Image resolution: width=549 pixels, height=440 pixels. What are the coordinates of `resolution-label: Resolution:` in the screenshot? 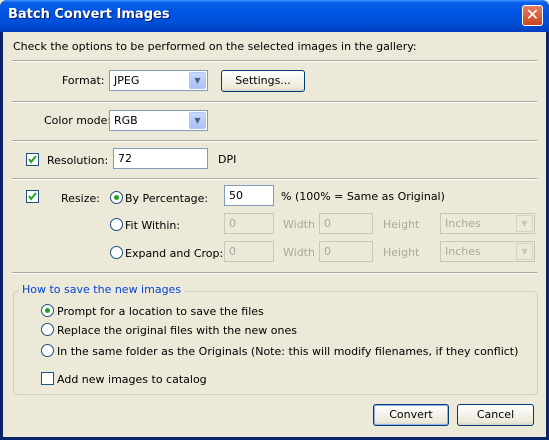 It's located at (78, 160).